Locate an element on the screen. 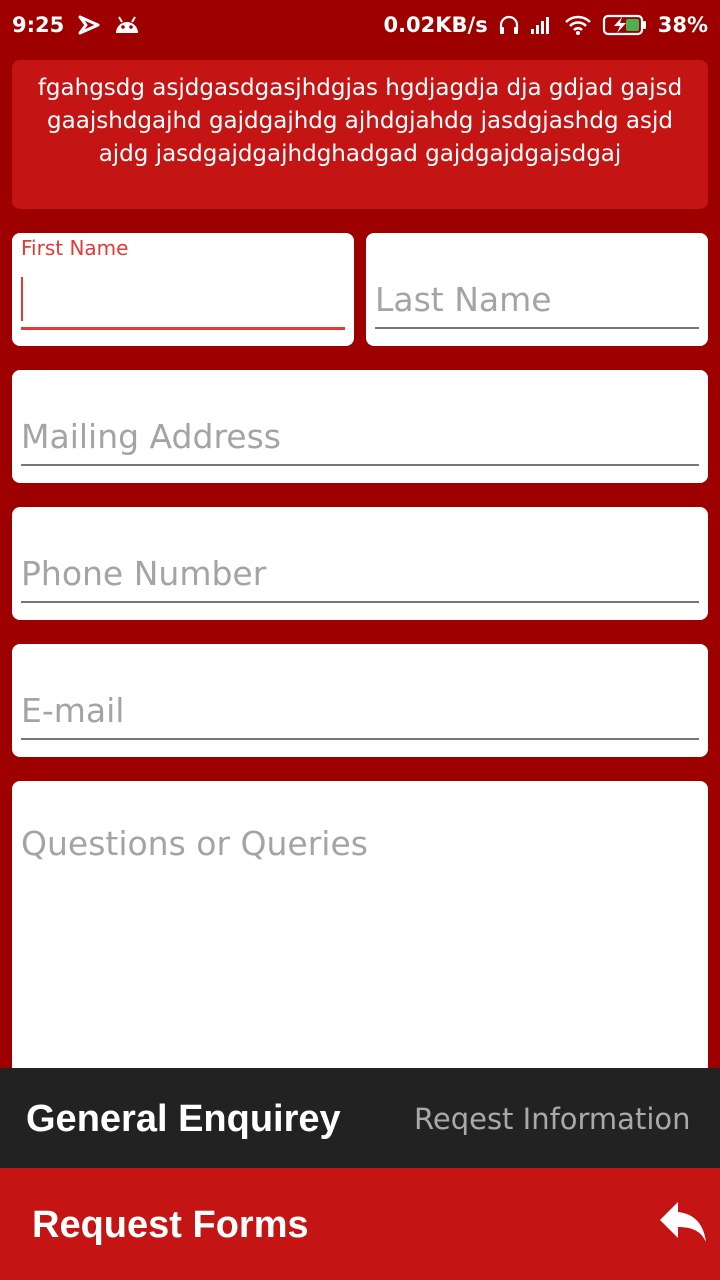  screen-title: Request Forms is located at coordinates (170, 1225).